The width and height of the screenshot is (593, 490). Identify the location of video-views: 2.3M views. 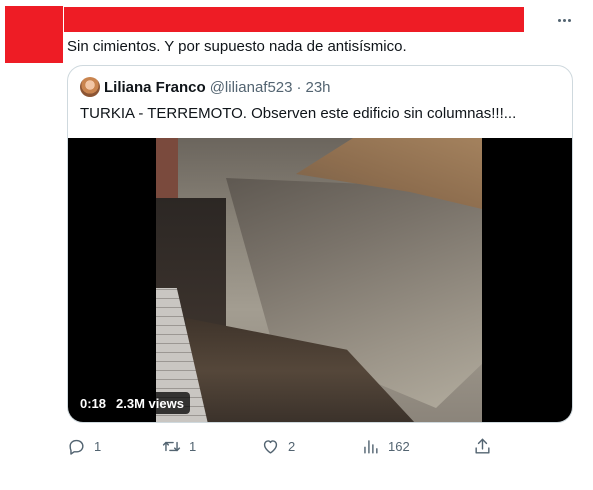
(150, 403).